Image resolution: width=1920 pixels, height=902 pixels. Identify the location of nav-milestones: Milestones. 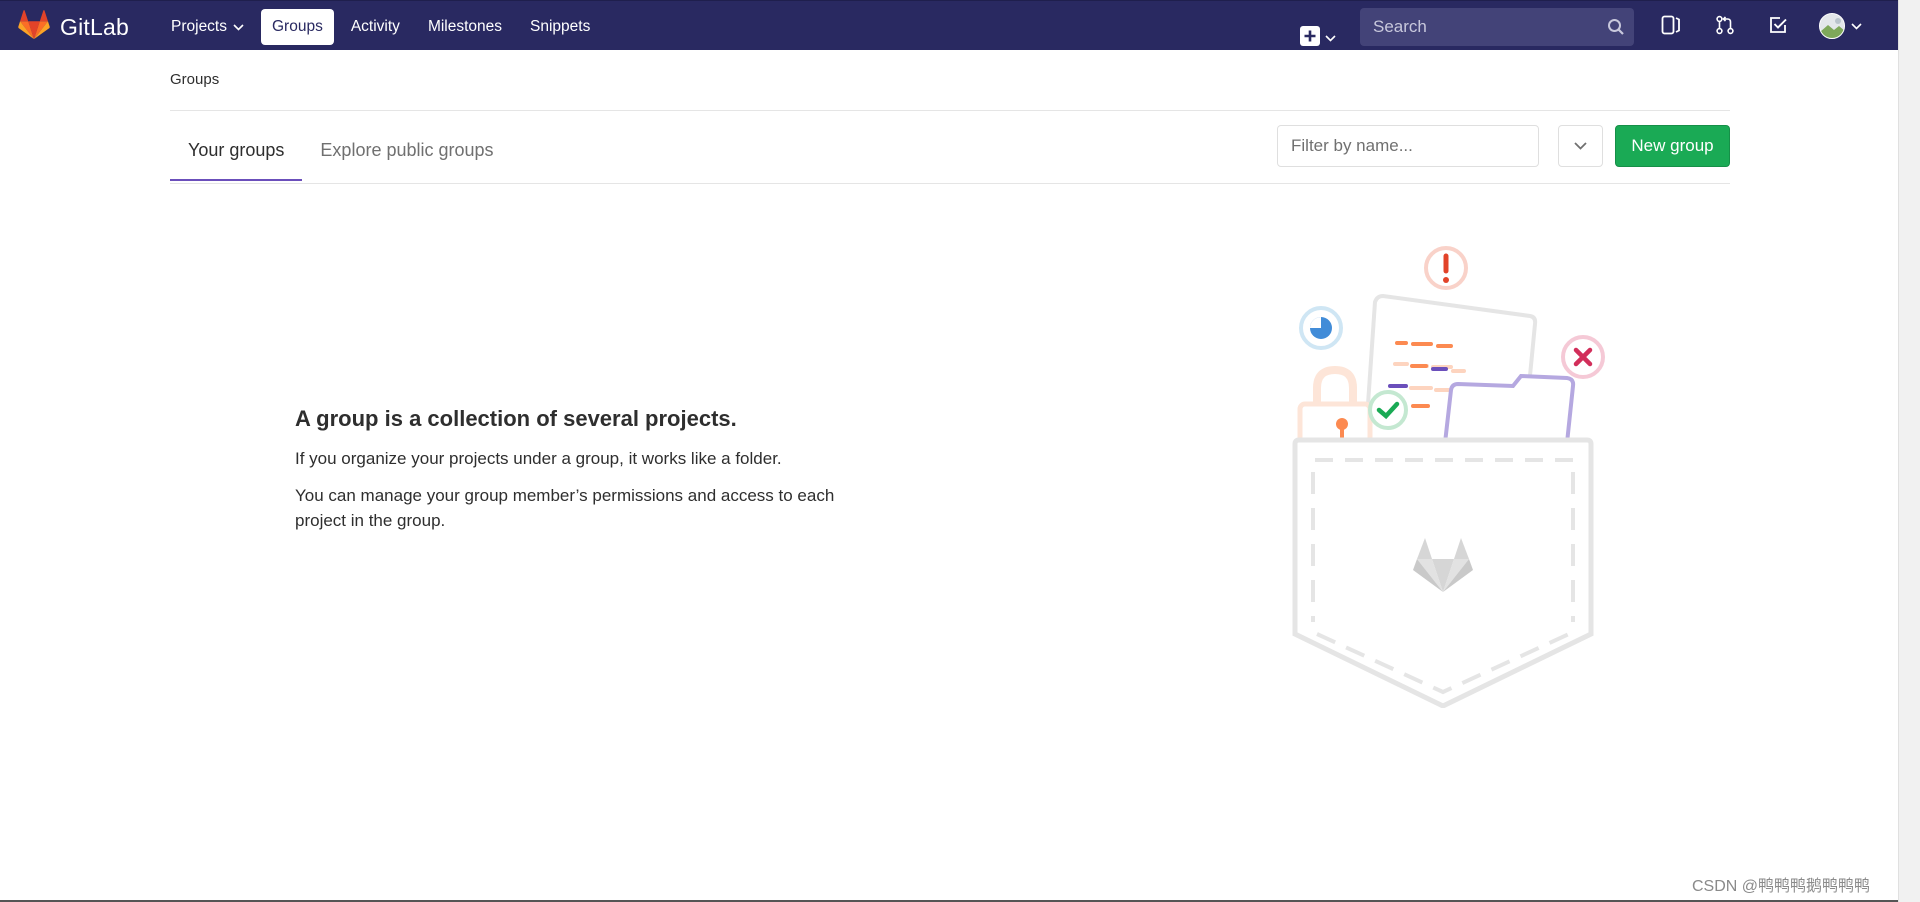
(465, 27).